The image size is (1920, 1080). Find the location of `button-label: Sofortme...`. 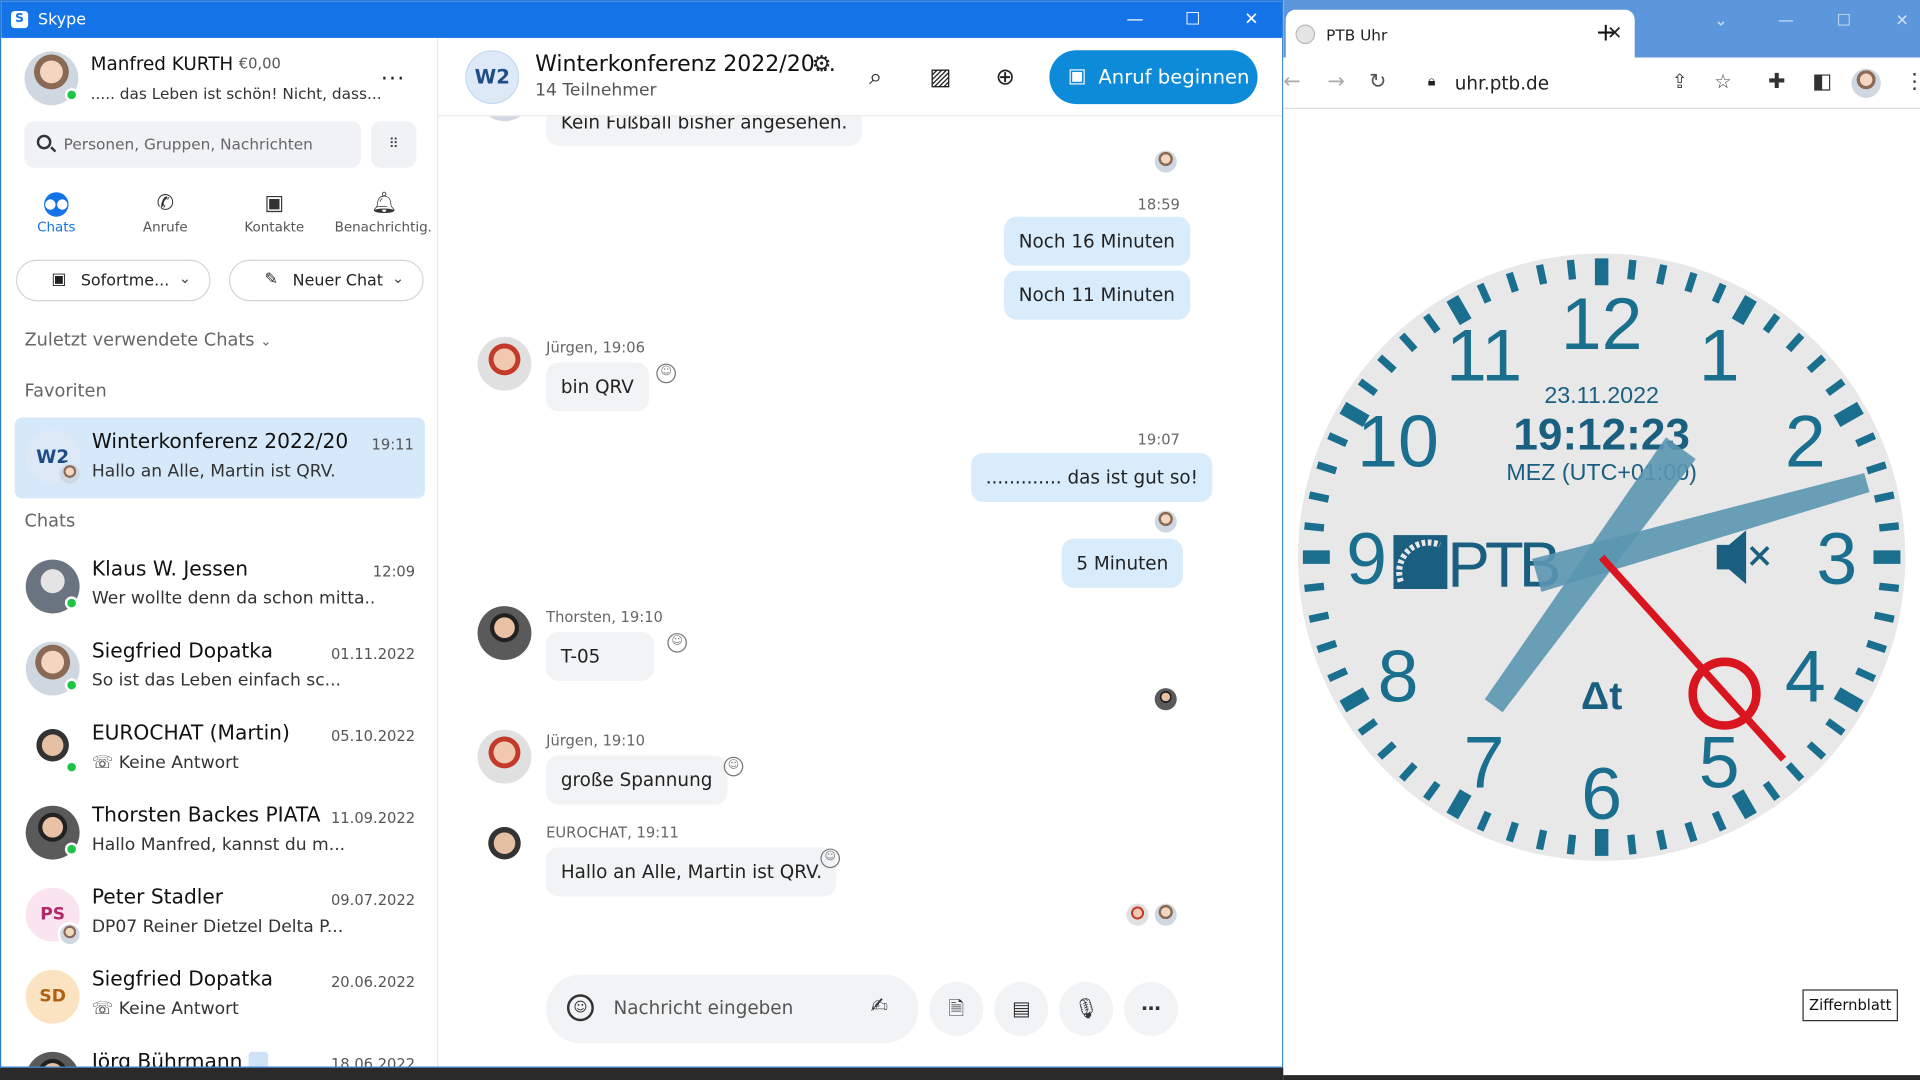

button-label: Sofortme... is located at coordinates (125, 281).